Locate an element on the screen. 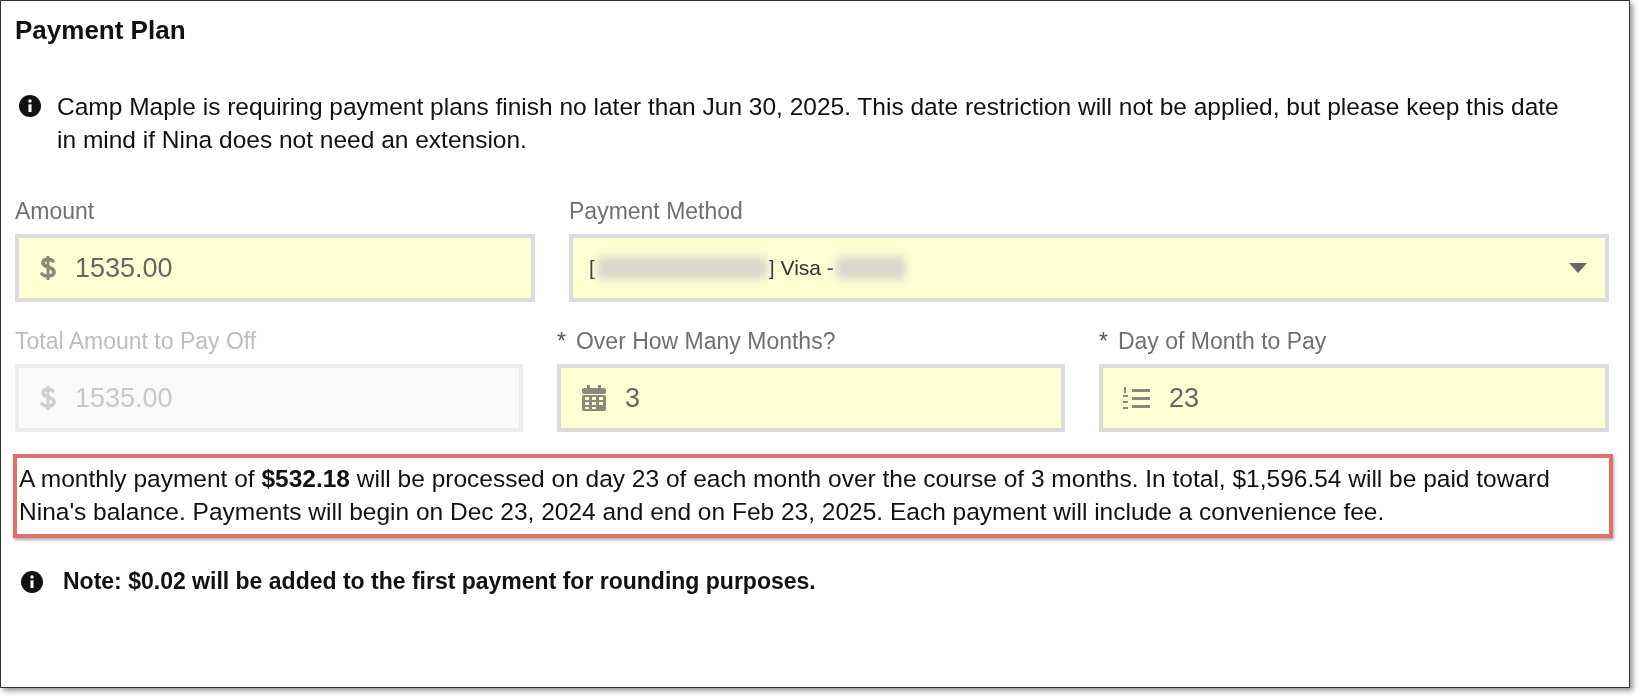 Image resolution: width=1640 pixels, height=696 pixels. field-label: Total Amount to Pay Off is located at coordinates (136, 341).